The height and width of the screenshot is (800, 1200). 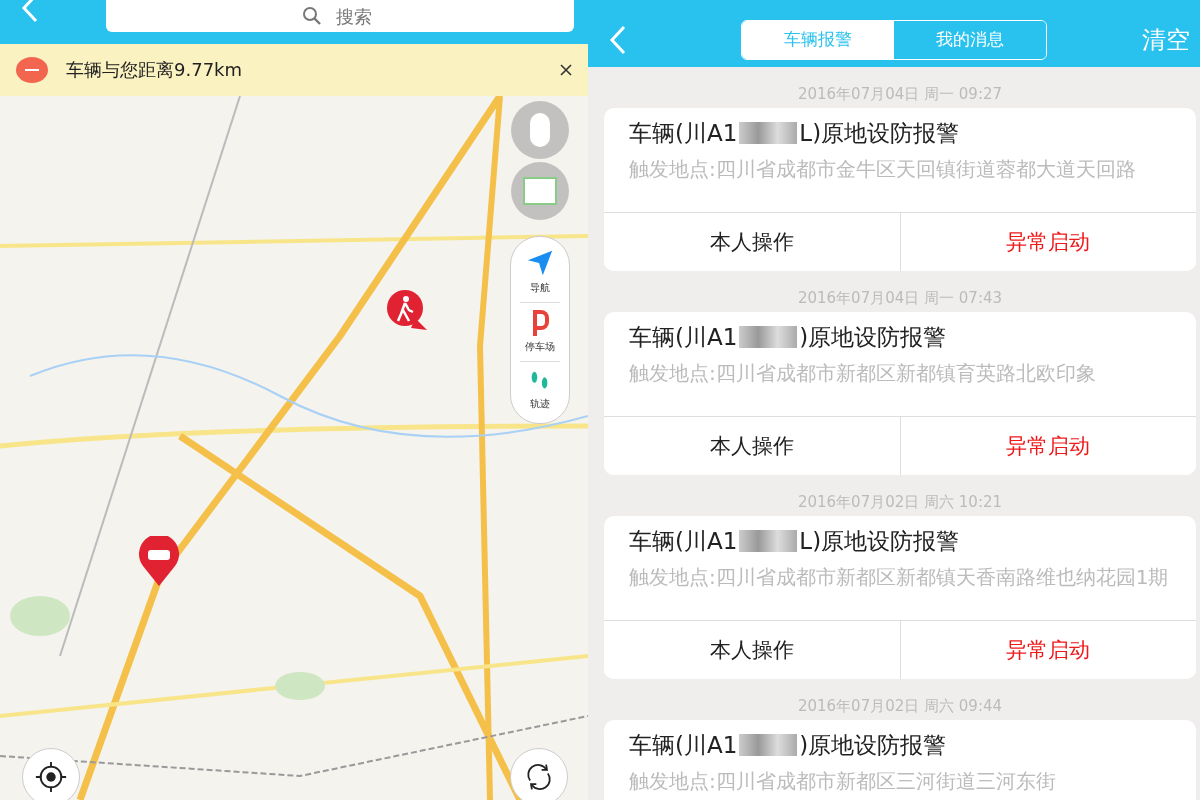 What do you see at coordinates (155, 70) in the screenshot?
I see `distance-text: 车辆与您距离9.77km` at bounding box center [155, 70].